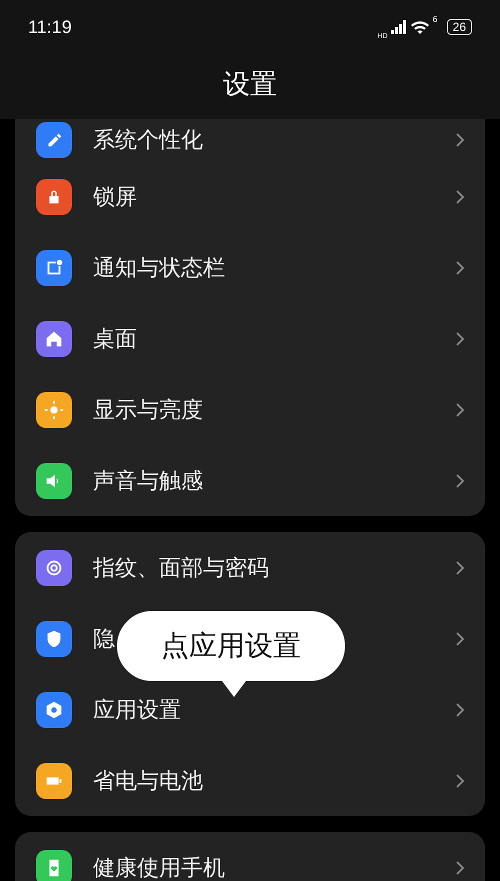  What do you see at coordinates (159, 867) in the screenshot?
I see `item-label: 健康使用手机` at bounding box center [159, 867].